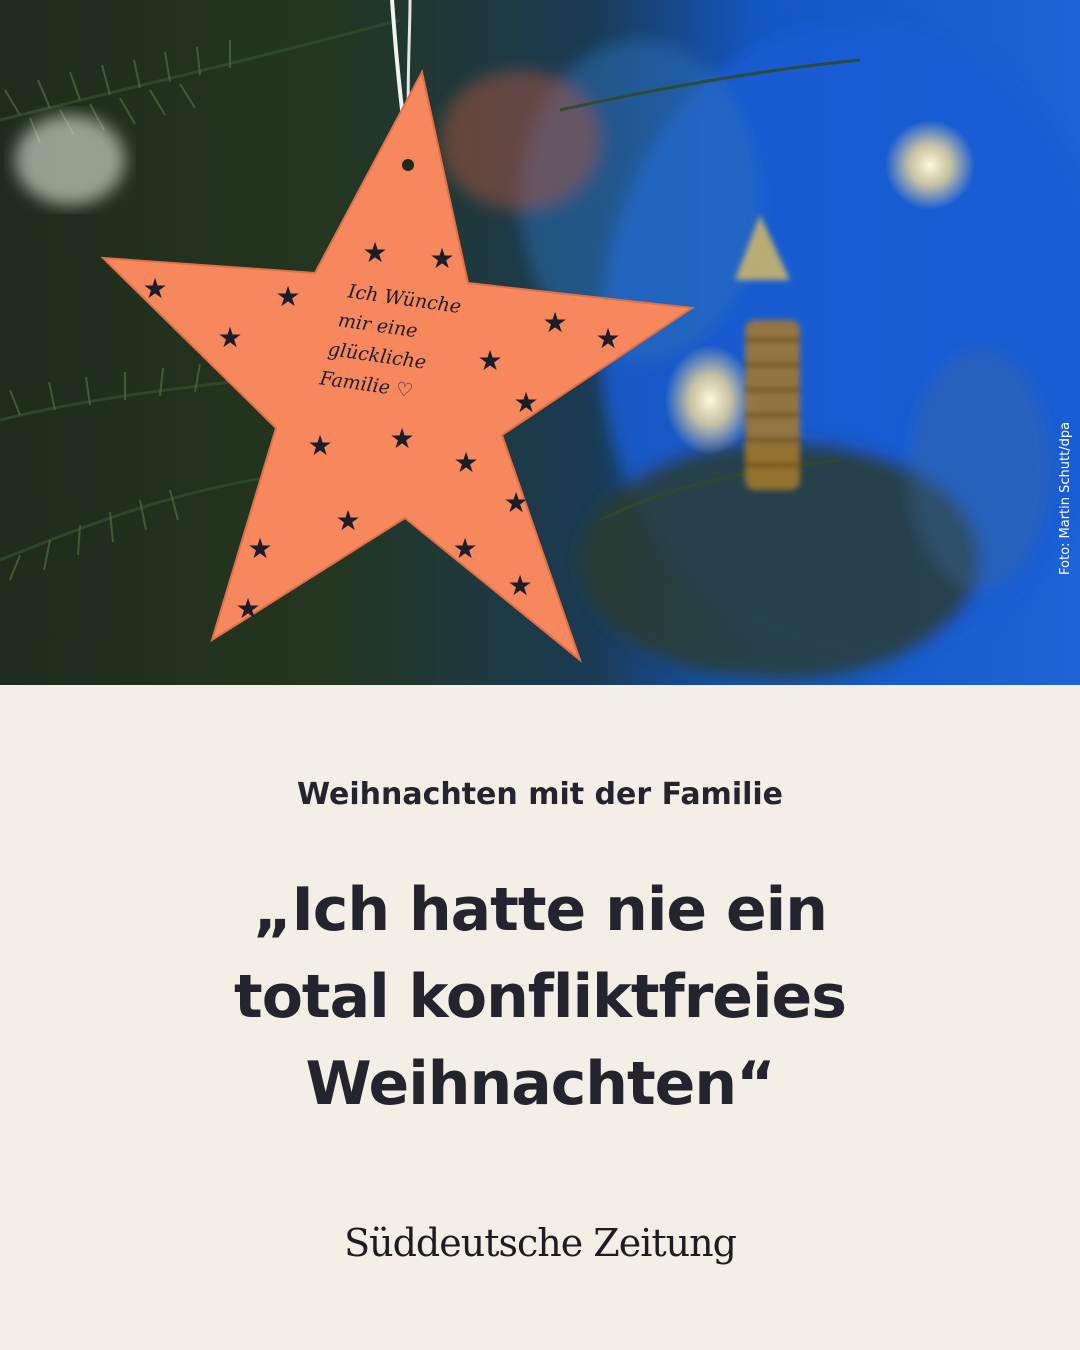  What do you see at coordinates (540, 910) in the screenshot?
I see `headline-line: „Ich hatte nie ein` at bounding box center [540, 910].